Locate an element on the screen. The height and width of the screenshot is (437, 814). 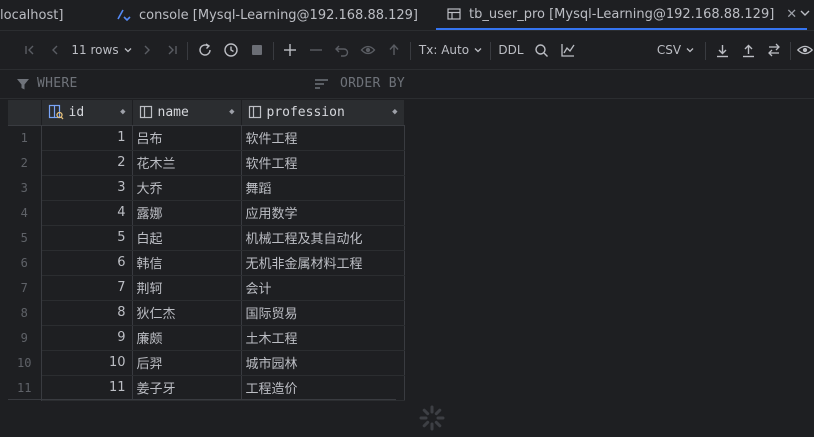
history-clock-icon is located at coordinates (231, 50).